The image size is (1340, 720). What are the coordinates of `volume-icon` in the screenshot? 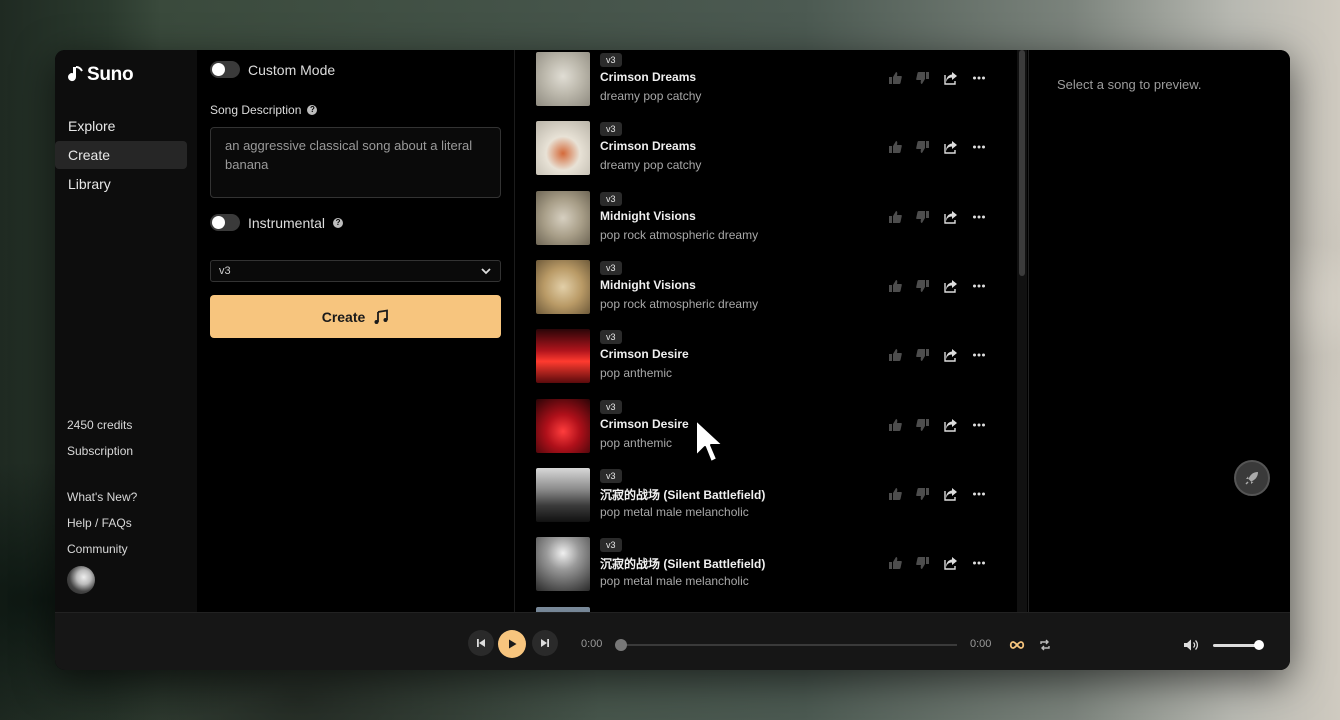 It's located at (1191, 645).